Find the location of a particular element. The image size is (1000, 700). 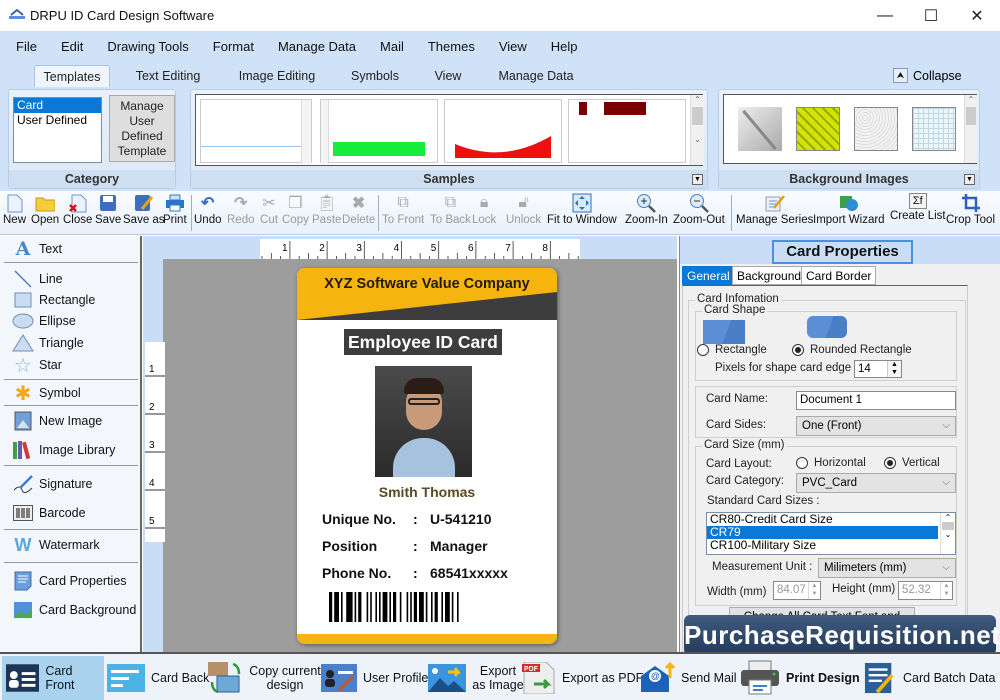

tab-image-editing: Image Editing is located at coordinates (277, 76).